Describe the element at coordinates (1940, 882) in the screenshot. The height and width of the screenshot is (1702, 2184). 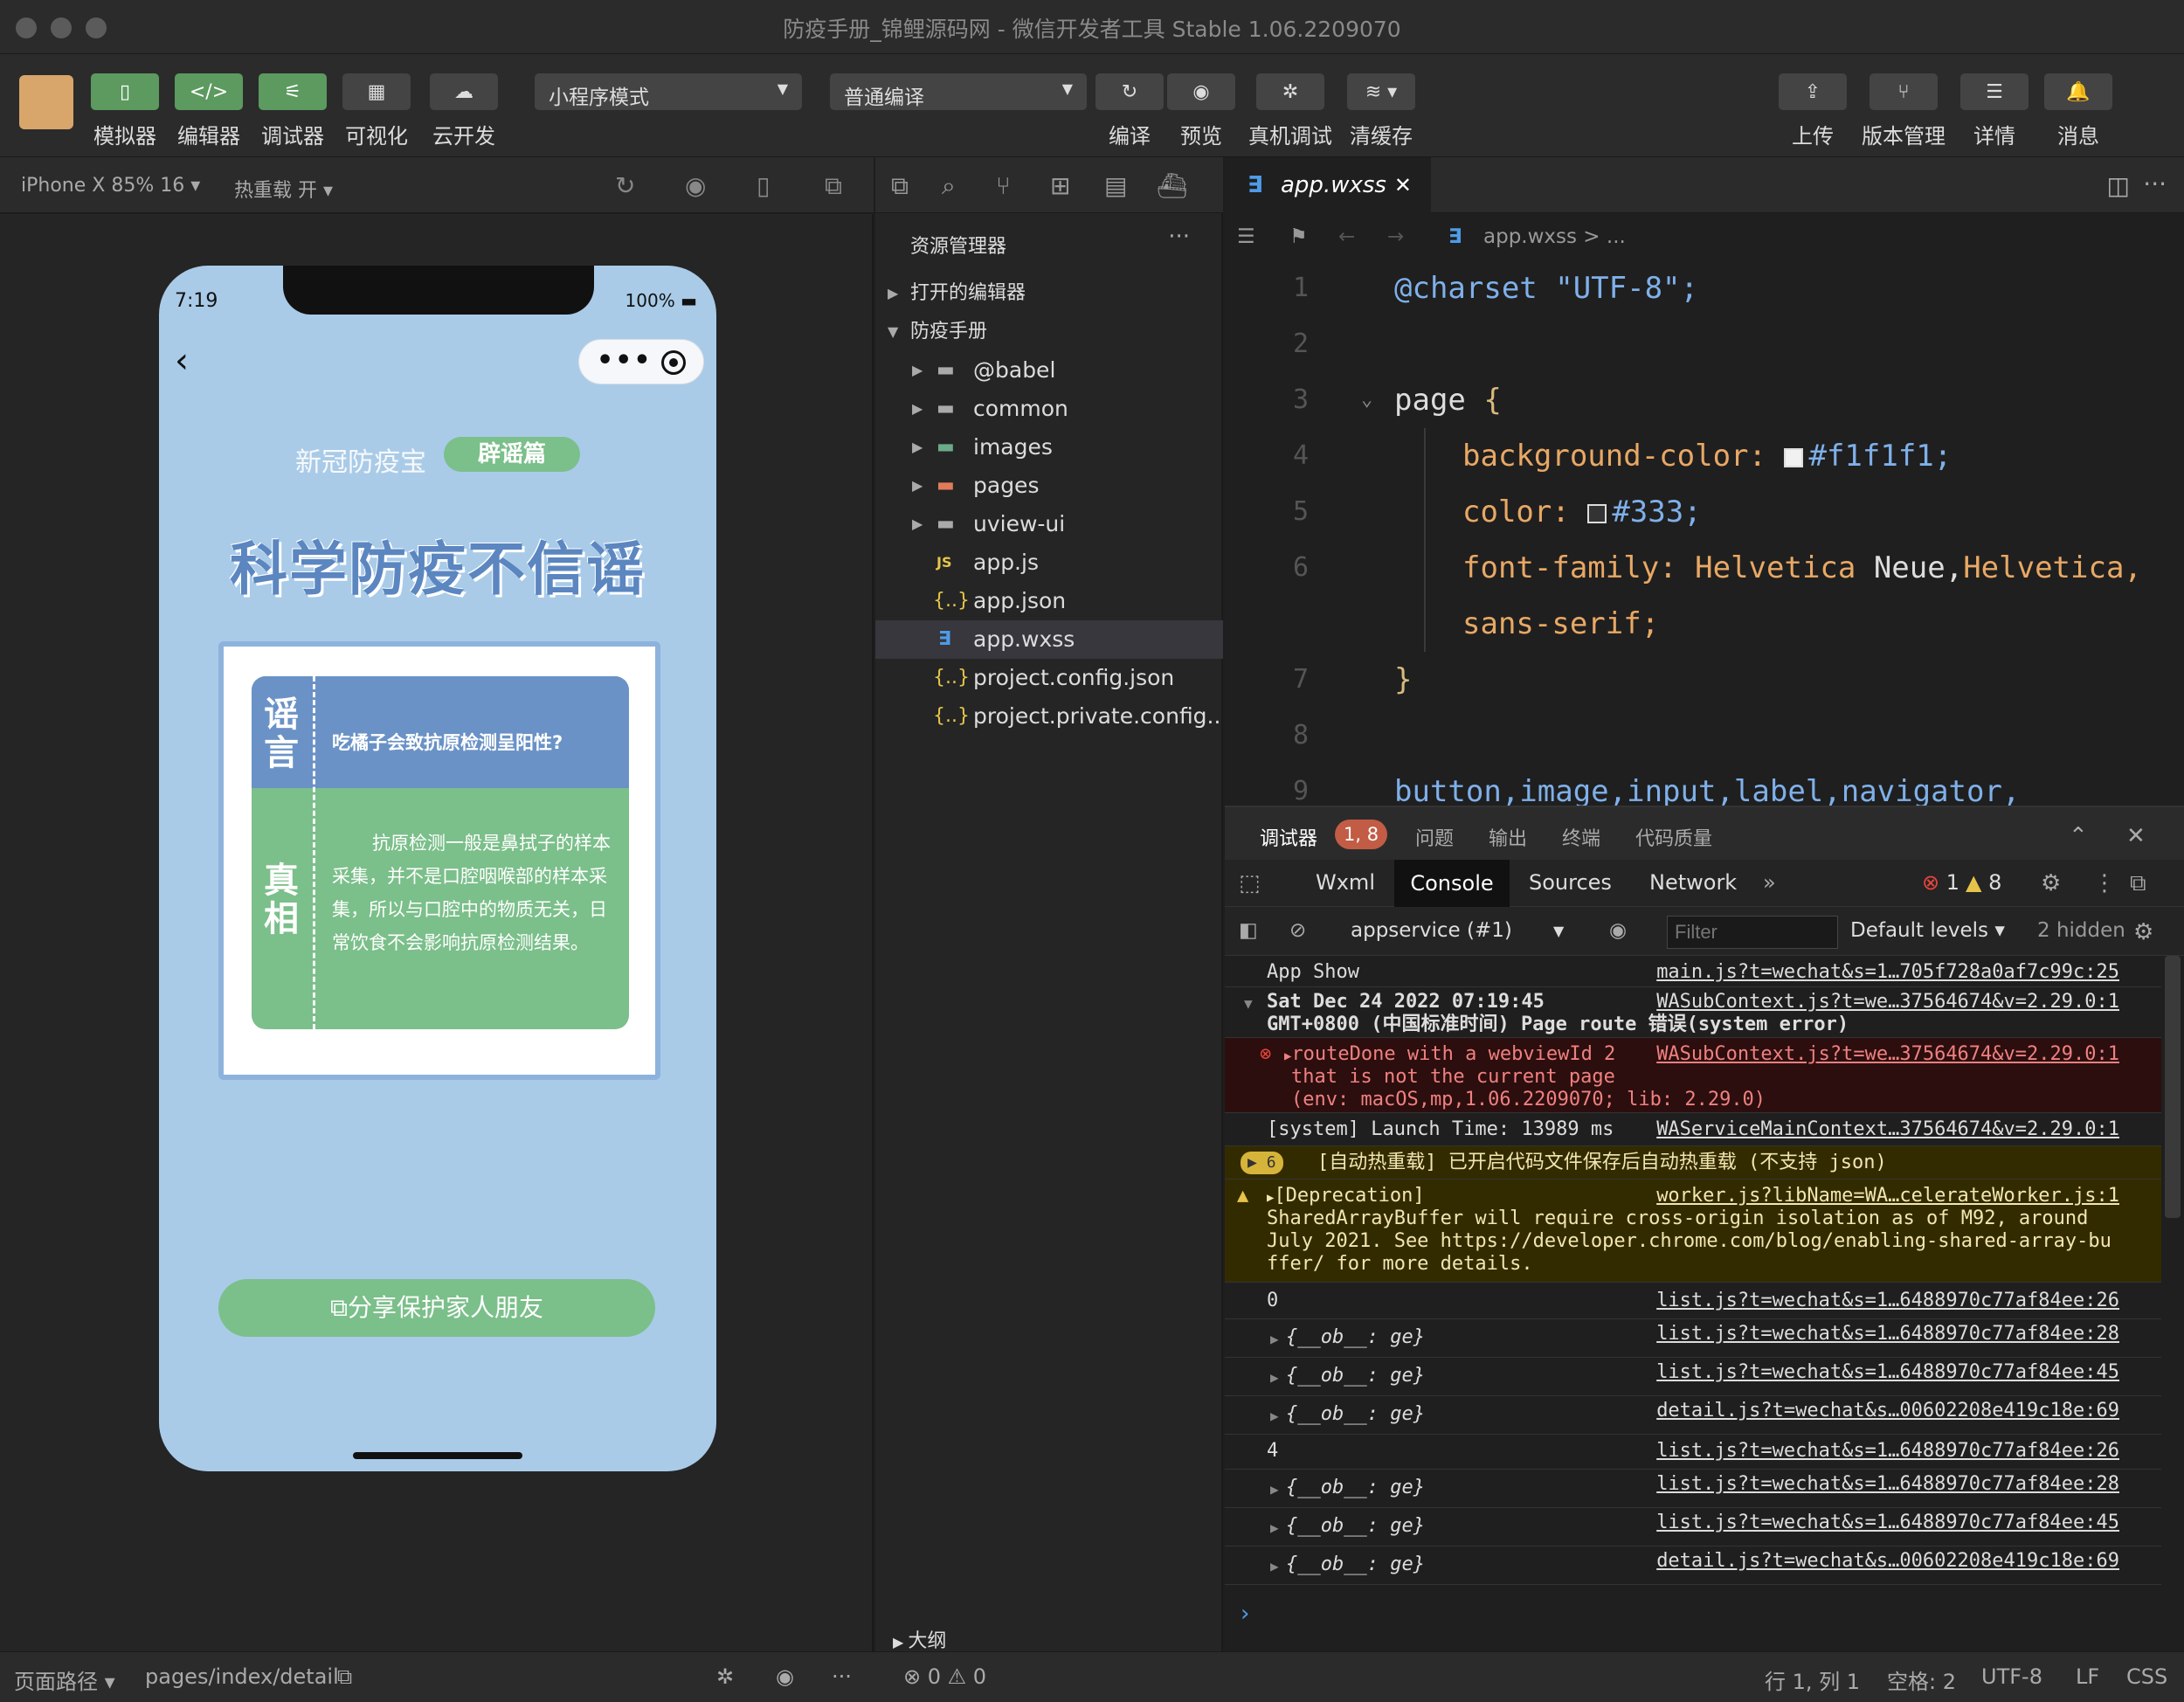
I see `error-count: ⊗ 1` at that location.